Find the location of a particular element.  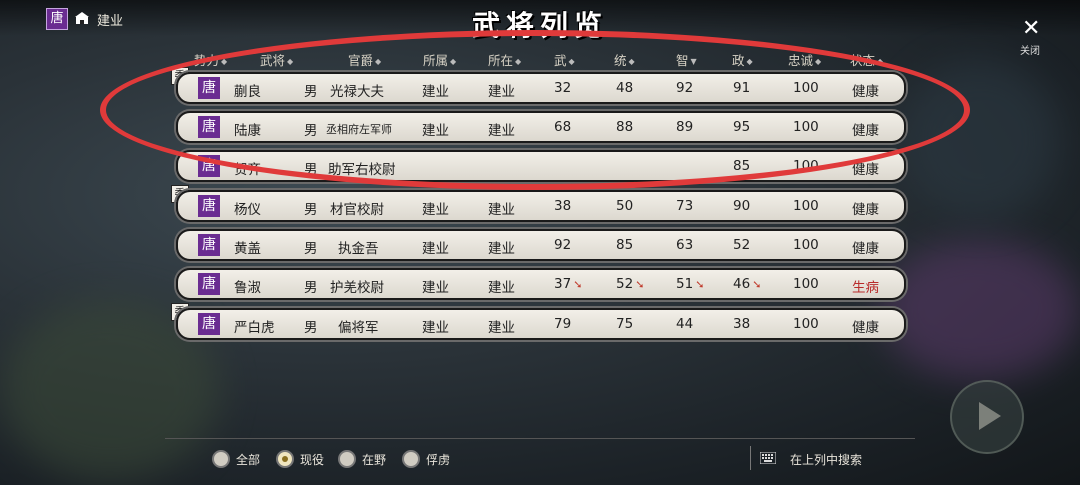

table-row: 唐 蒯良 男 光禄大夫 建业 建业 32 48 92 91 100 健康 is located at coordinates (541, 88).